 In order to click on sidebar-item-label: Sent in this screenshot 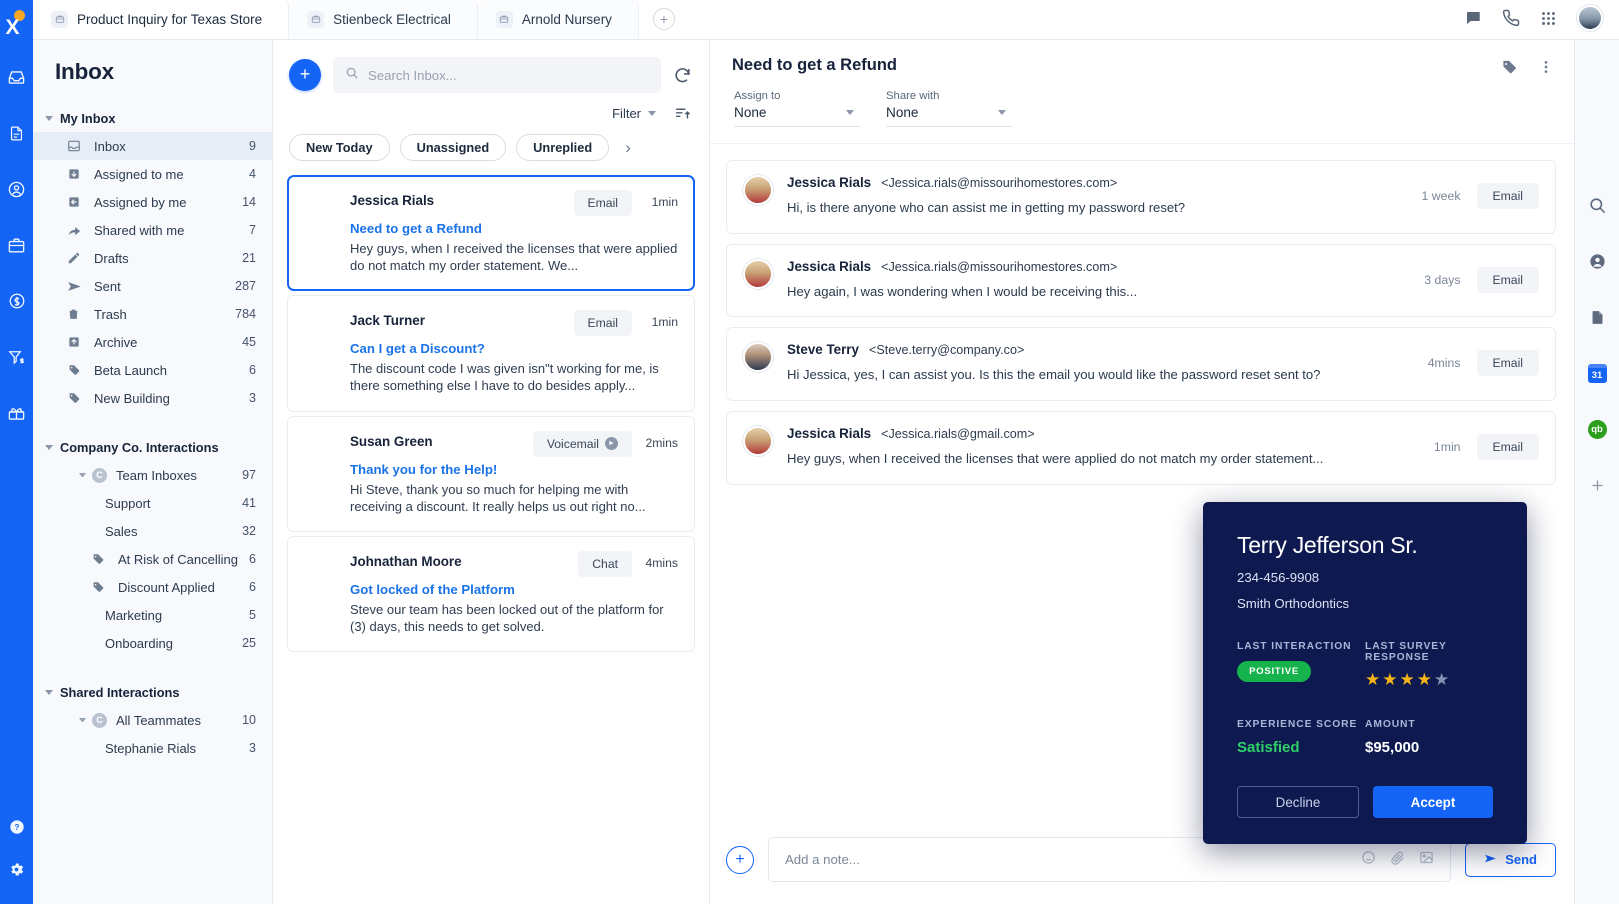, I will do `click(107, 286)`.